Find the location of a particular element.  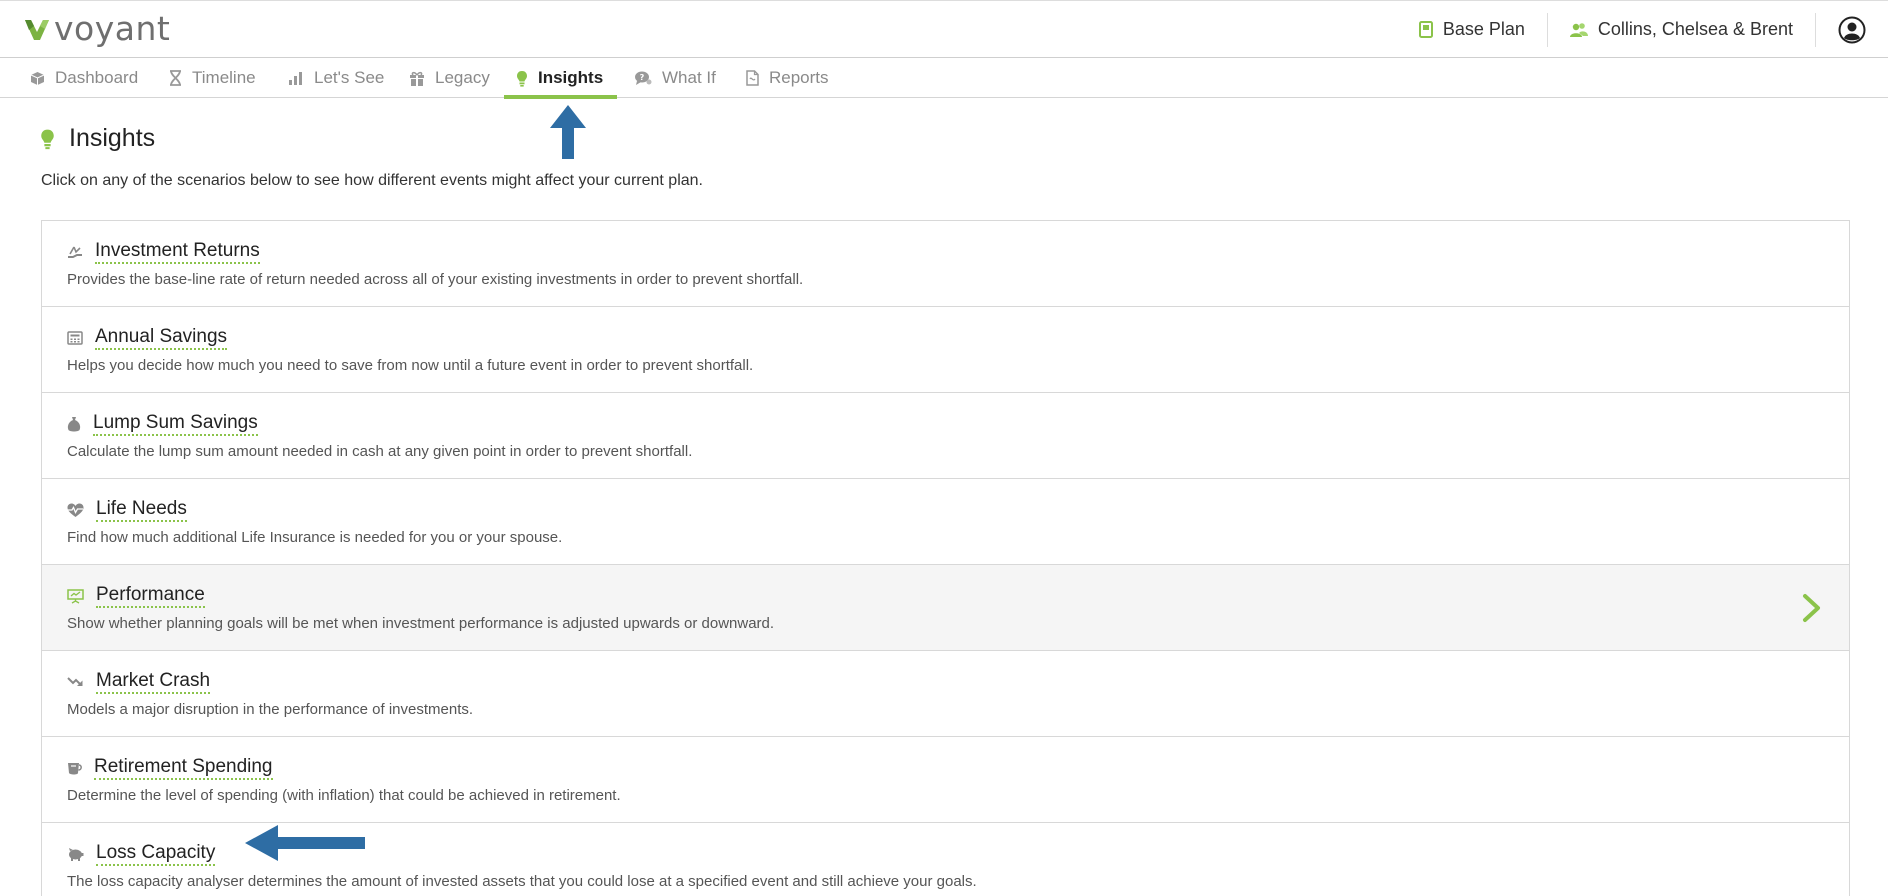

page-title: Insights is located at coordinates (97, 138).